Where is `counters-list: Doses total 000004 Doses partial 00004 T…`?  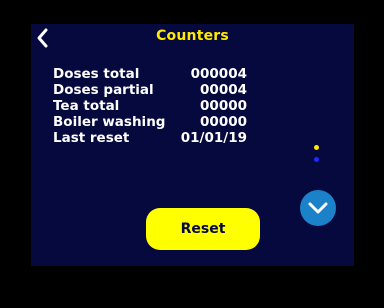 counters-list: Doses total 000004 Doses partial 00004 T… is located at coordinates (153, 106).